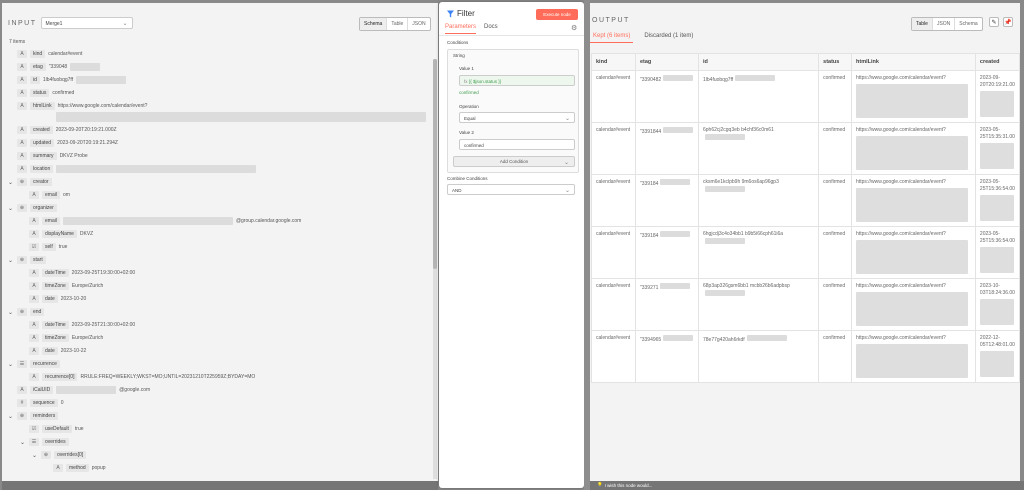  I want to click on table-cell-created: 2022-12-05T12:48:01.00, so click(997, 356).